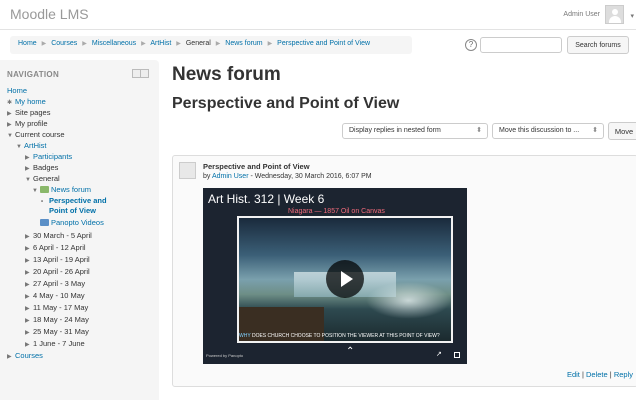 Image resolution: width=636 pixels, height=400 pixels. I want to click on page-title: News forum, so click(226, 74).